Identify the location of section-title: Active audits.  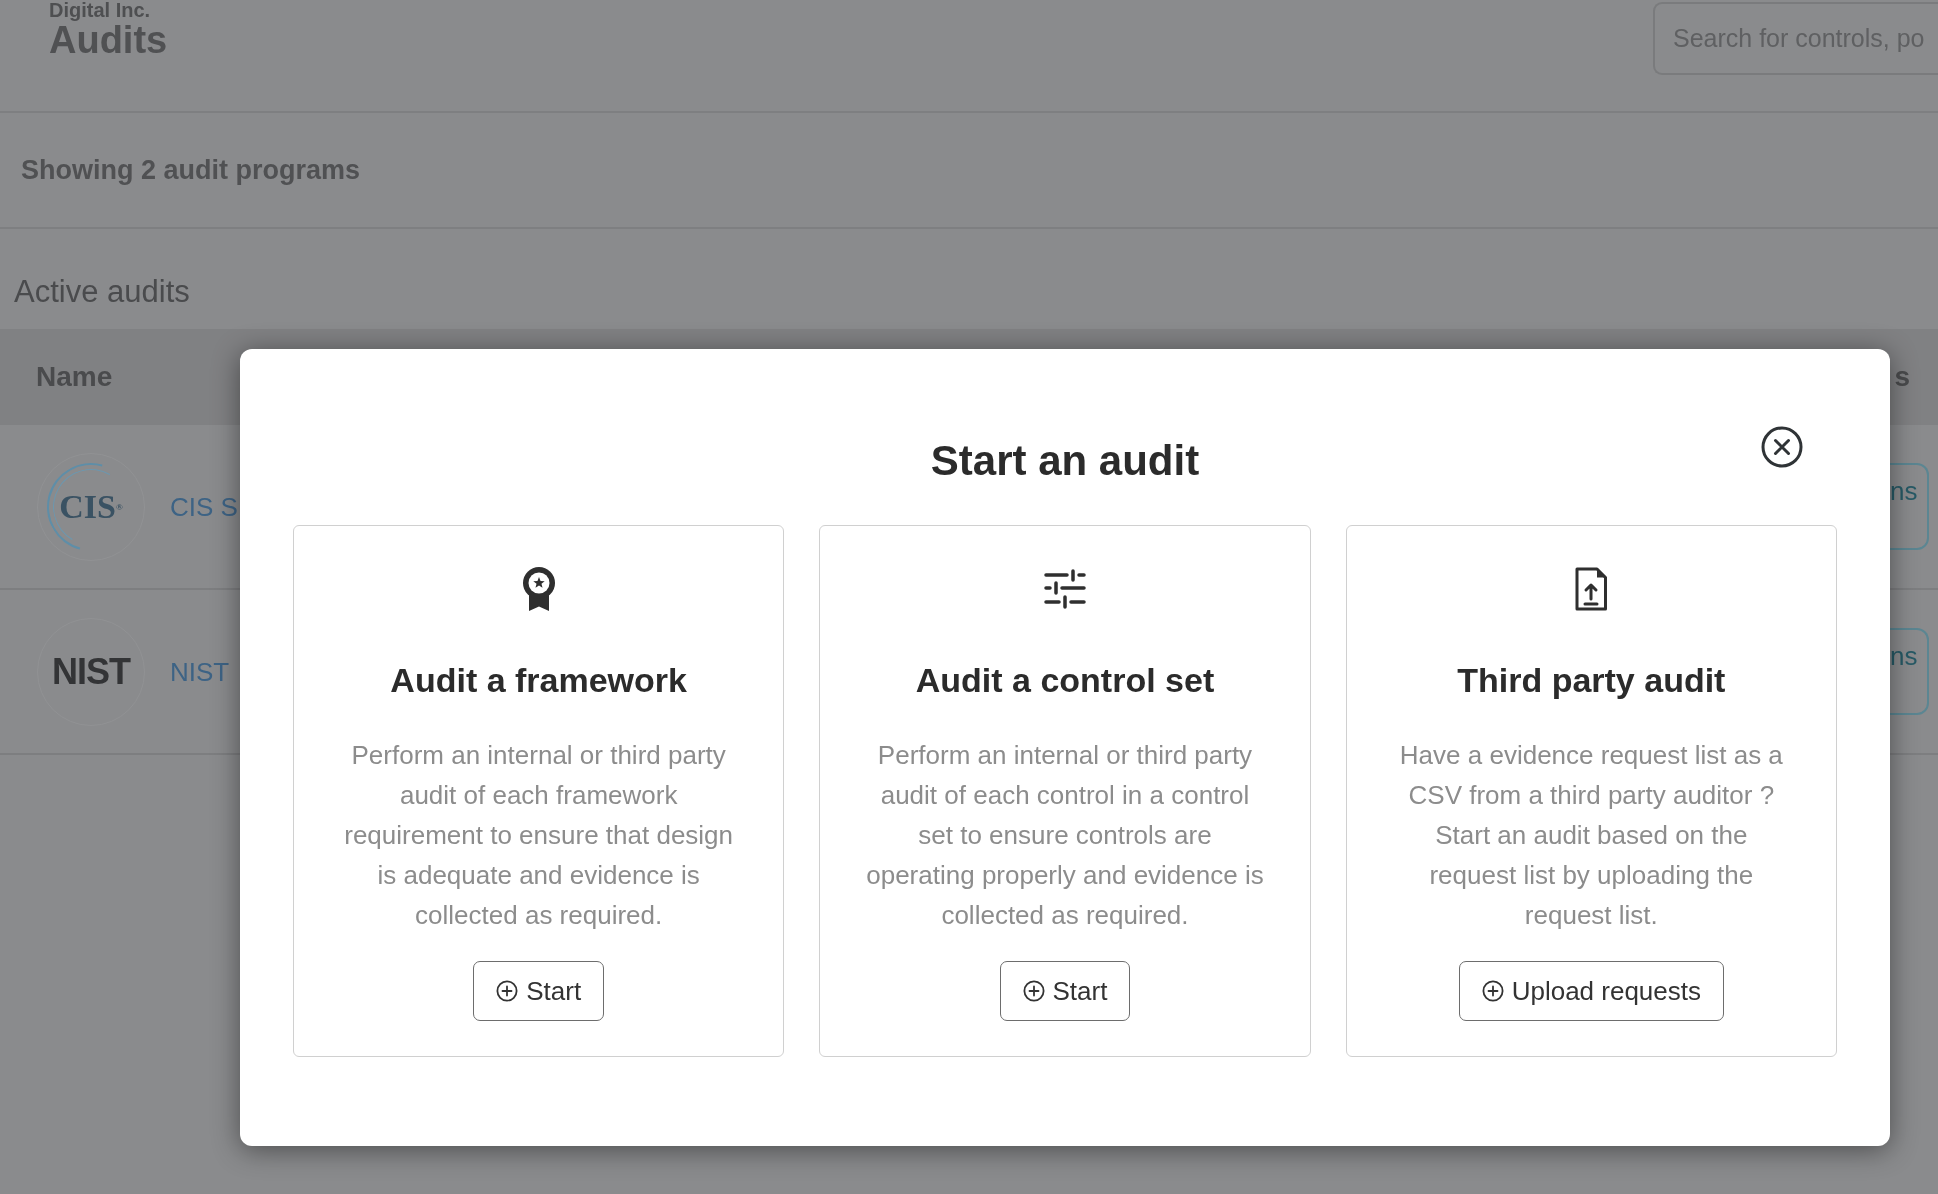
(102, 292).